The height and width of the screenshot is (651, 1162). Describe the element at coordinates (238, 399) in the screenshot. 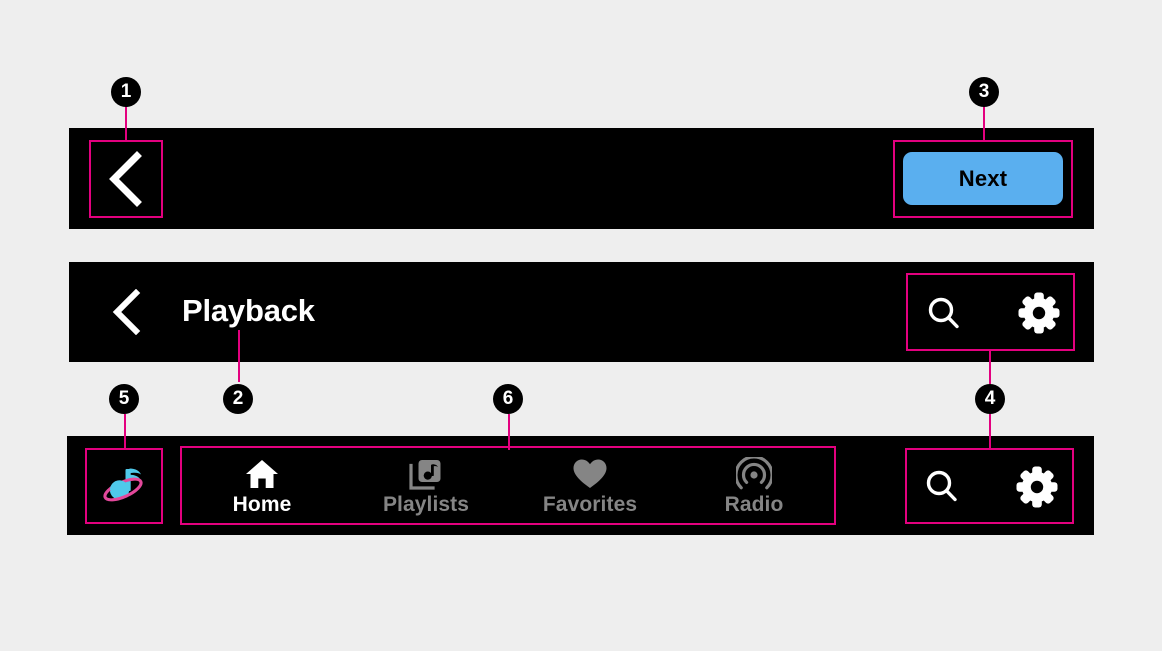

I see `callout-badge-2: 2` at that location.